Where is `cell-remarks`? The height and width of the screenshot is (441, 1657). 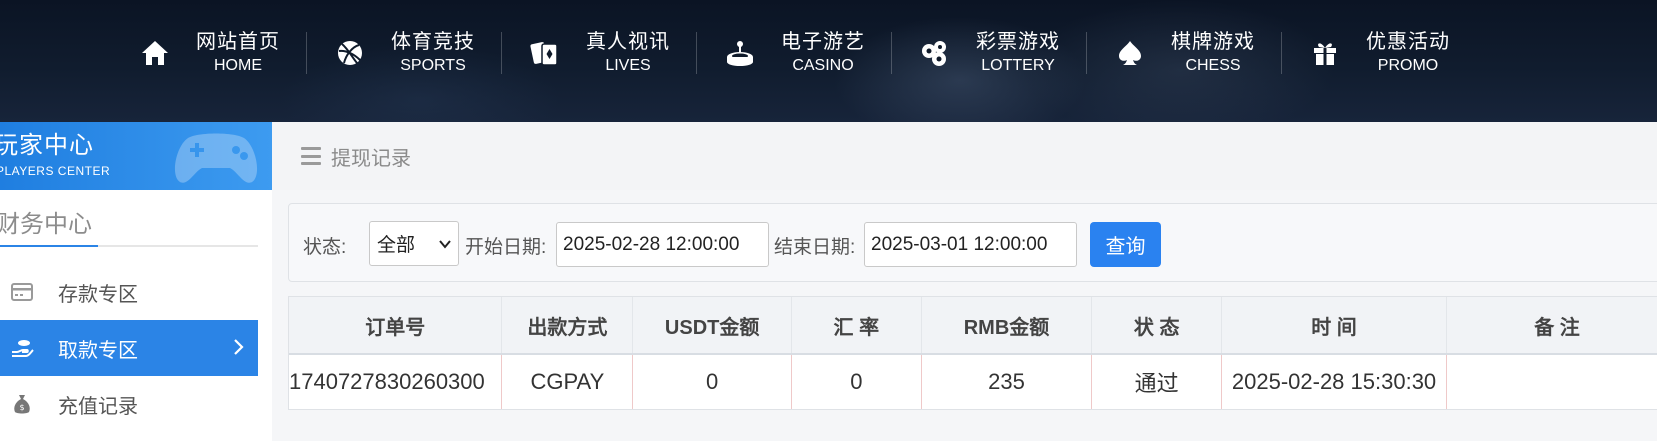 cell-remarks is located at coordinates (1552, 381).